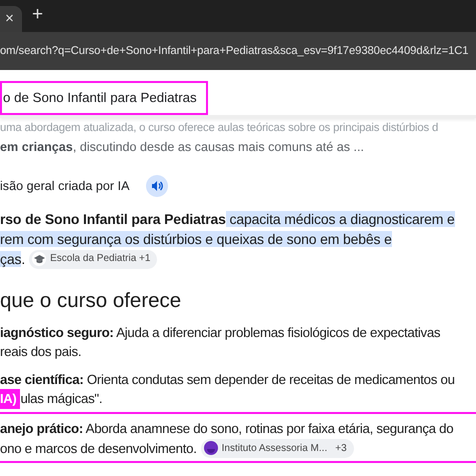  Describe the element at coordinates (13, 259) in the screenshot. I see `summary-text: ças.` at that location.